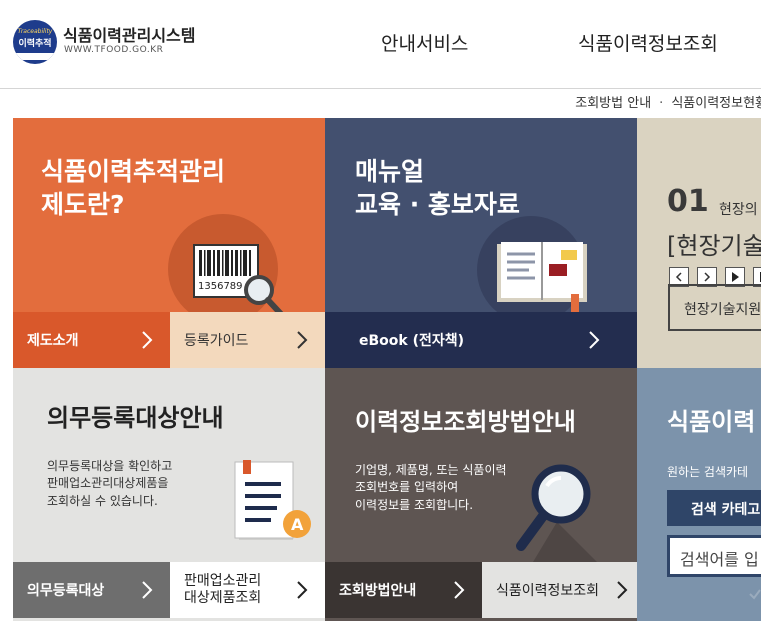 Image resolution: width=761 pixels, height=621 pixels. Describe the element at coordinates (465, 422) in the screenshot. I see `tile-lookup-title: 이력정보조회방법안내` at that location.